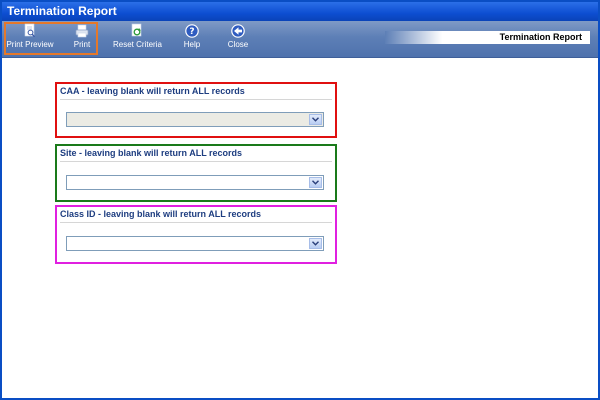  What do you see at coordinates (30, 31) in the screenshot?
I see `print-preview-icon` at bounding box center [30, 31].